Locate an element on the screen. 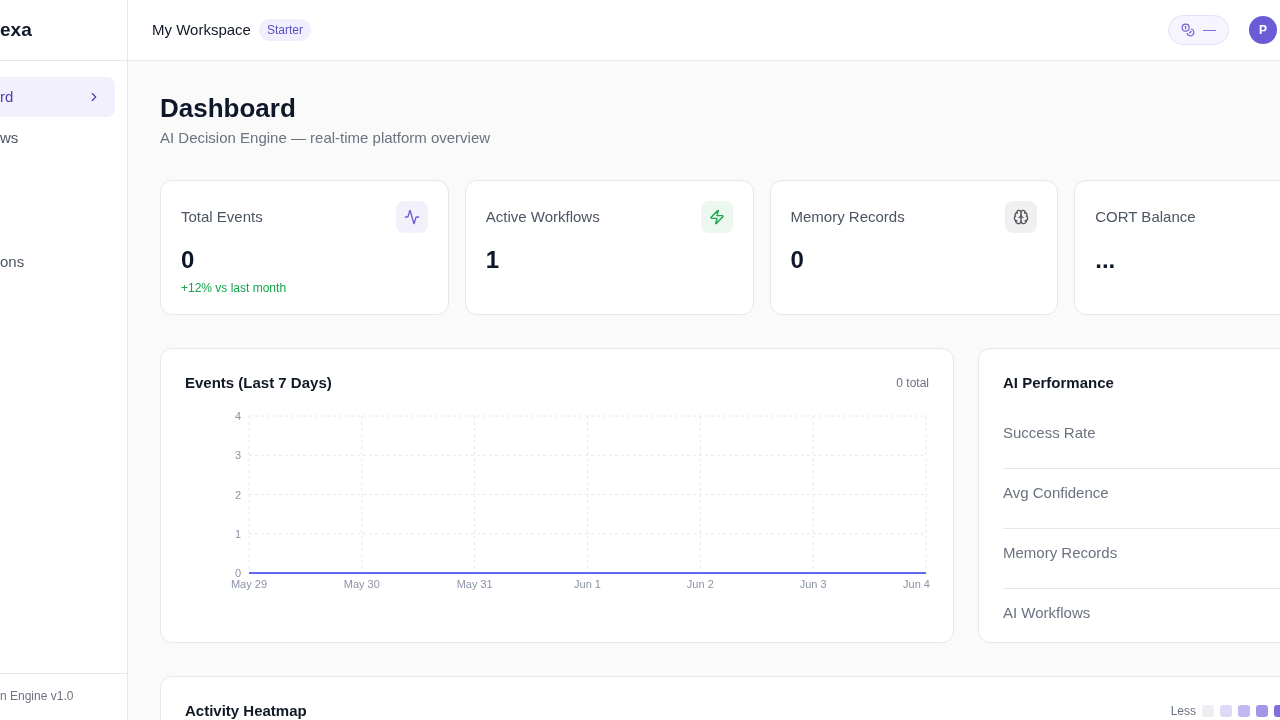  avatar-button: P is located at coordinates (1263, 30).